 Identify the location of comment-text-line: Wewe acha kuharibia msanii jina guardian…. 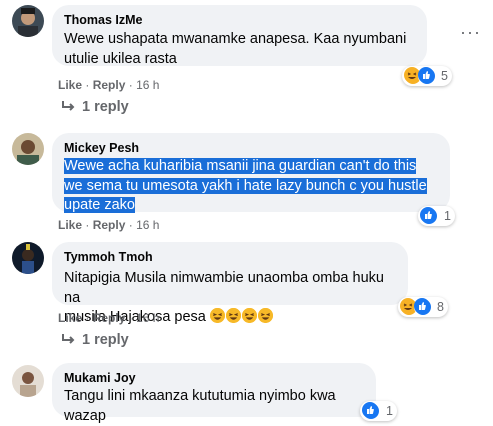
(240, 166).